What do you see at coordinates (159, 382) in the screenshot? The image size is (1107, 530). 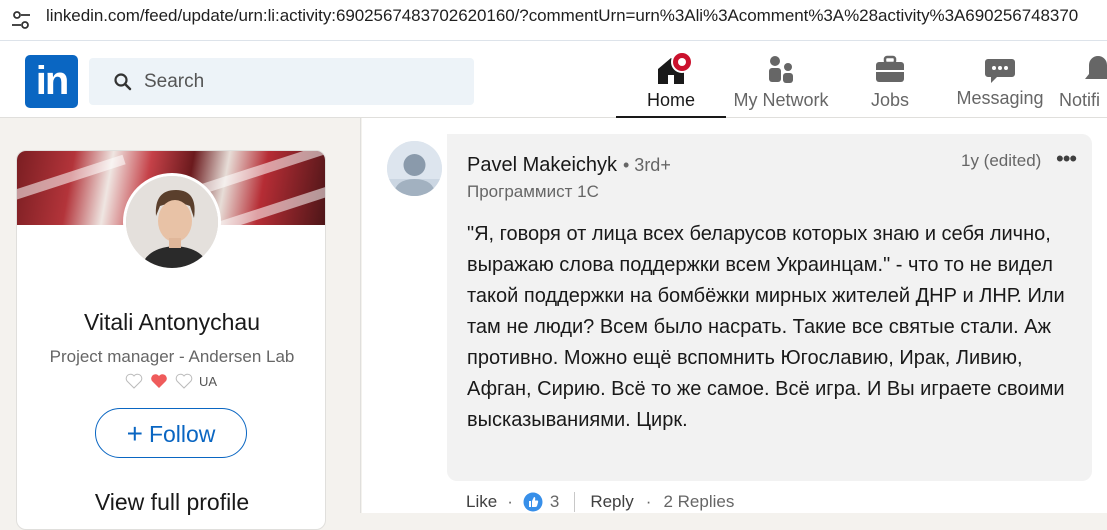 I see `red-heart-icon` at bounding box center [159, 382].